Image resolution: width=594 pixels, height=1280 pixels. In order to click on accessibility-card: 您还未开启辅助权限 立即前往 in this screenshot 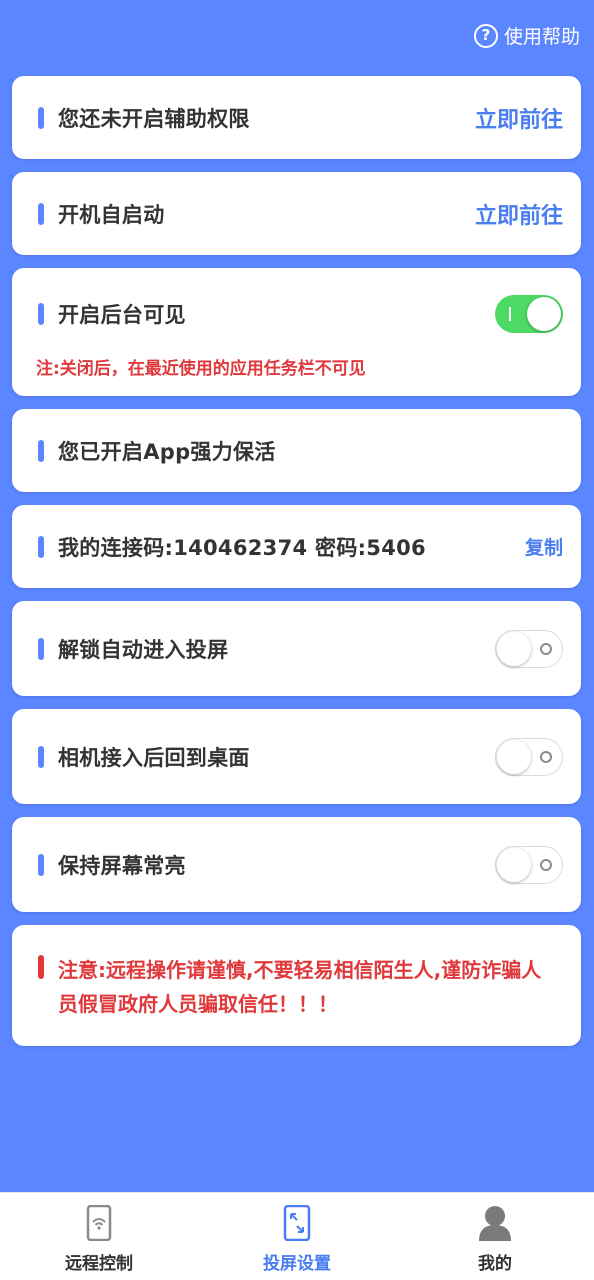, I will do `click(296, 117)`.